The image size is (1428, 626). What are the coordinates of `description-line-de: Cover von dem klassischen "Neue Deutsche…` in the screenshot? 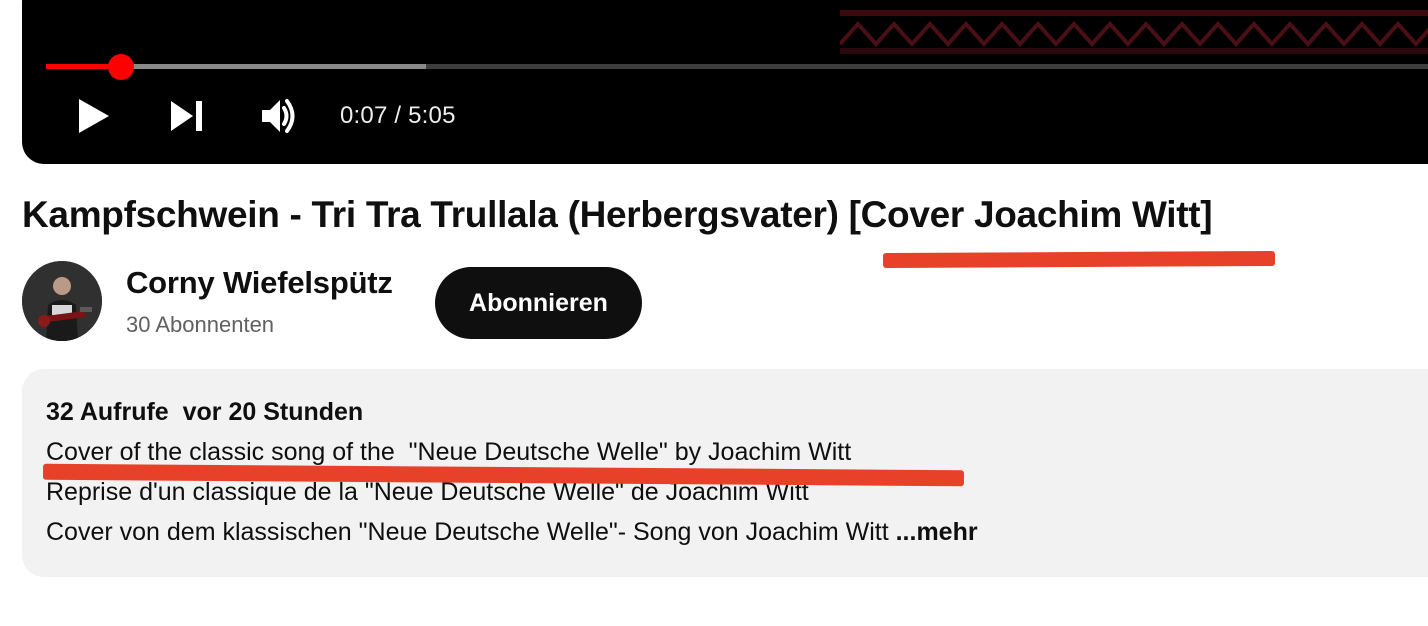 It's located at (512, 532).